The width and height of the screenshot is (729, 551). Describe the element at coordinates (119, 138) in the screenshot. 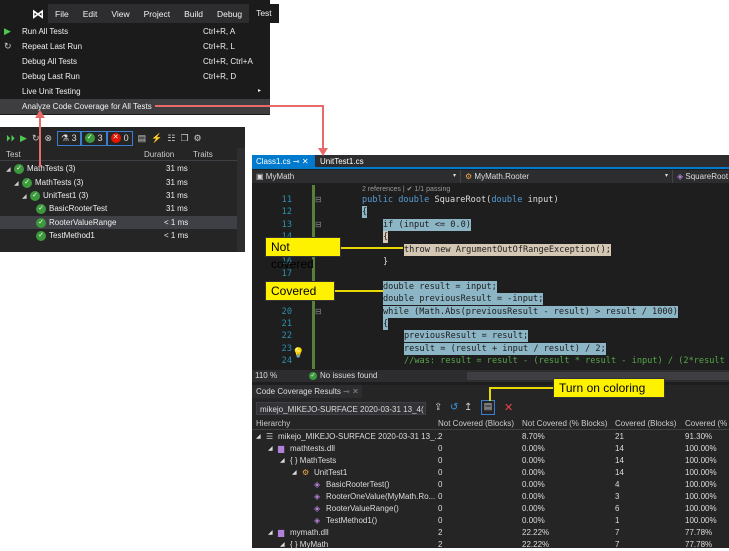

I see `failed-tests-filter: ✕ 0` at that location.